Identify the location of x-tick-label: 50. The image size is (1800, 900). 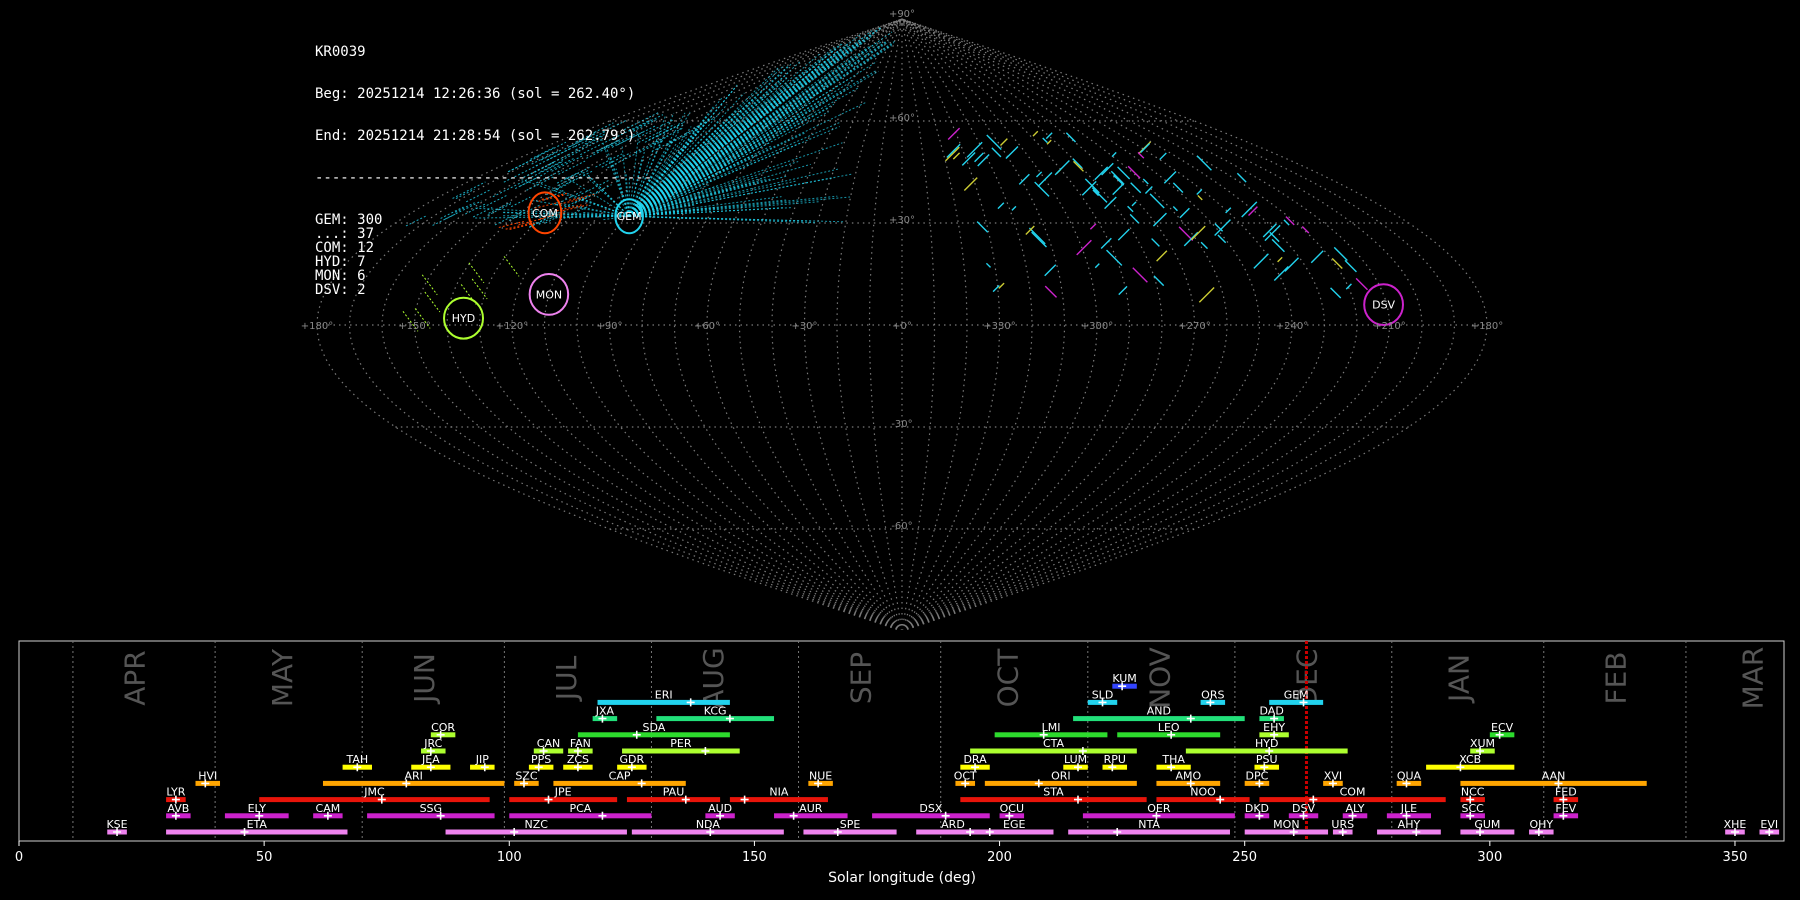
(264, 857).